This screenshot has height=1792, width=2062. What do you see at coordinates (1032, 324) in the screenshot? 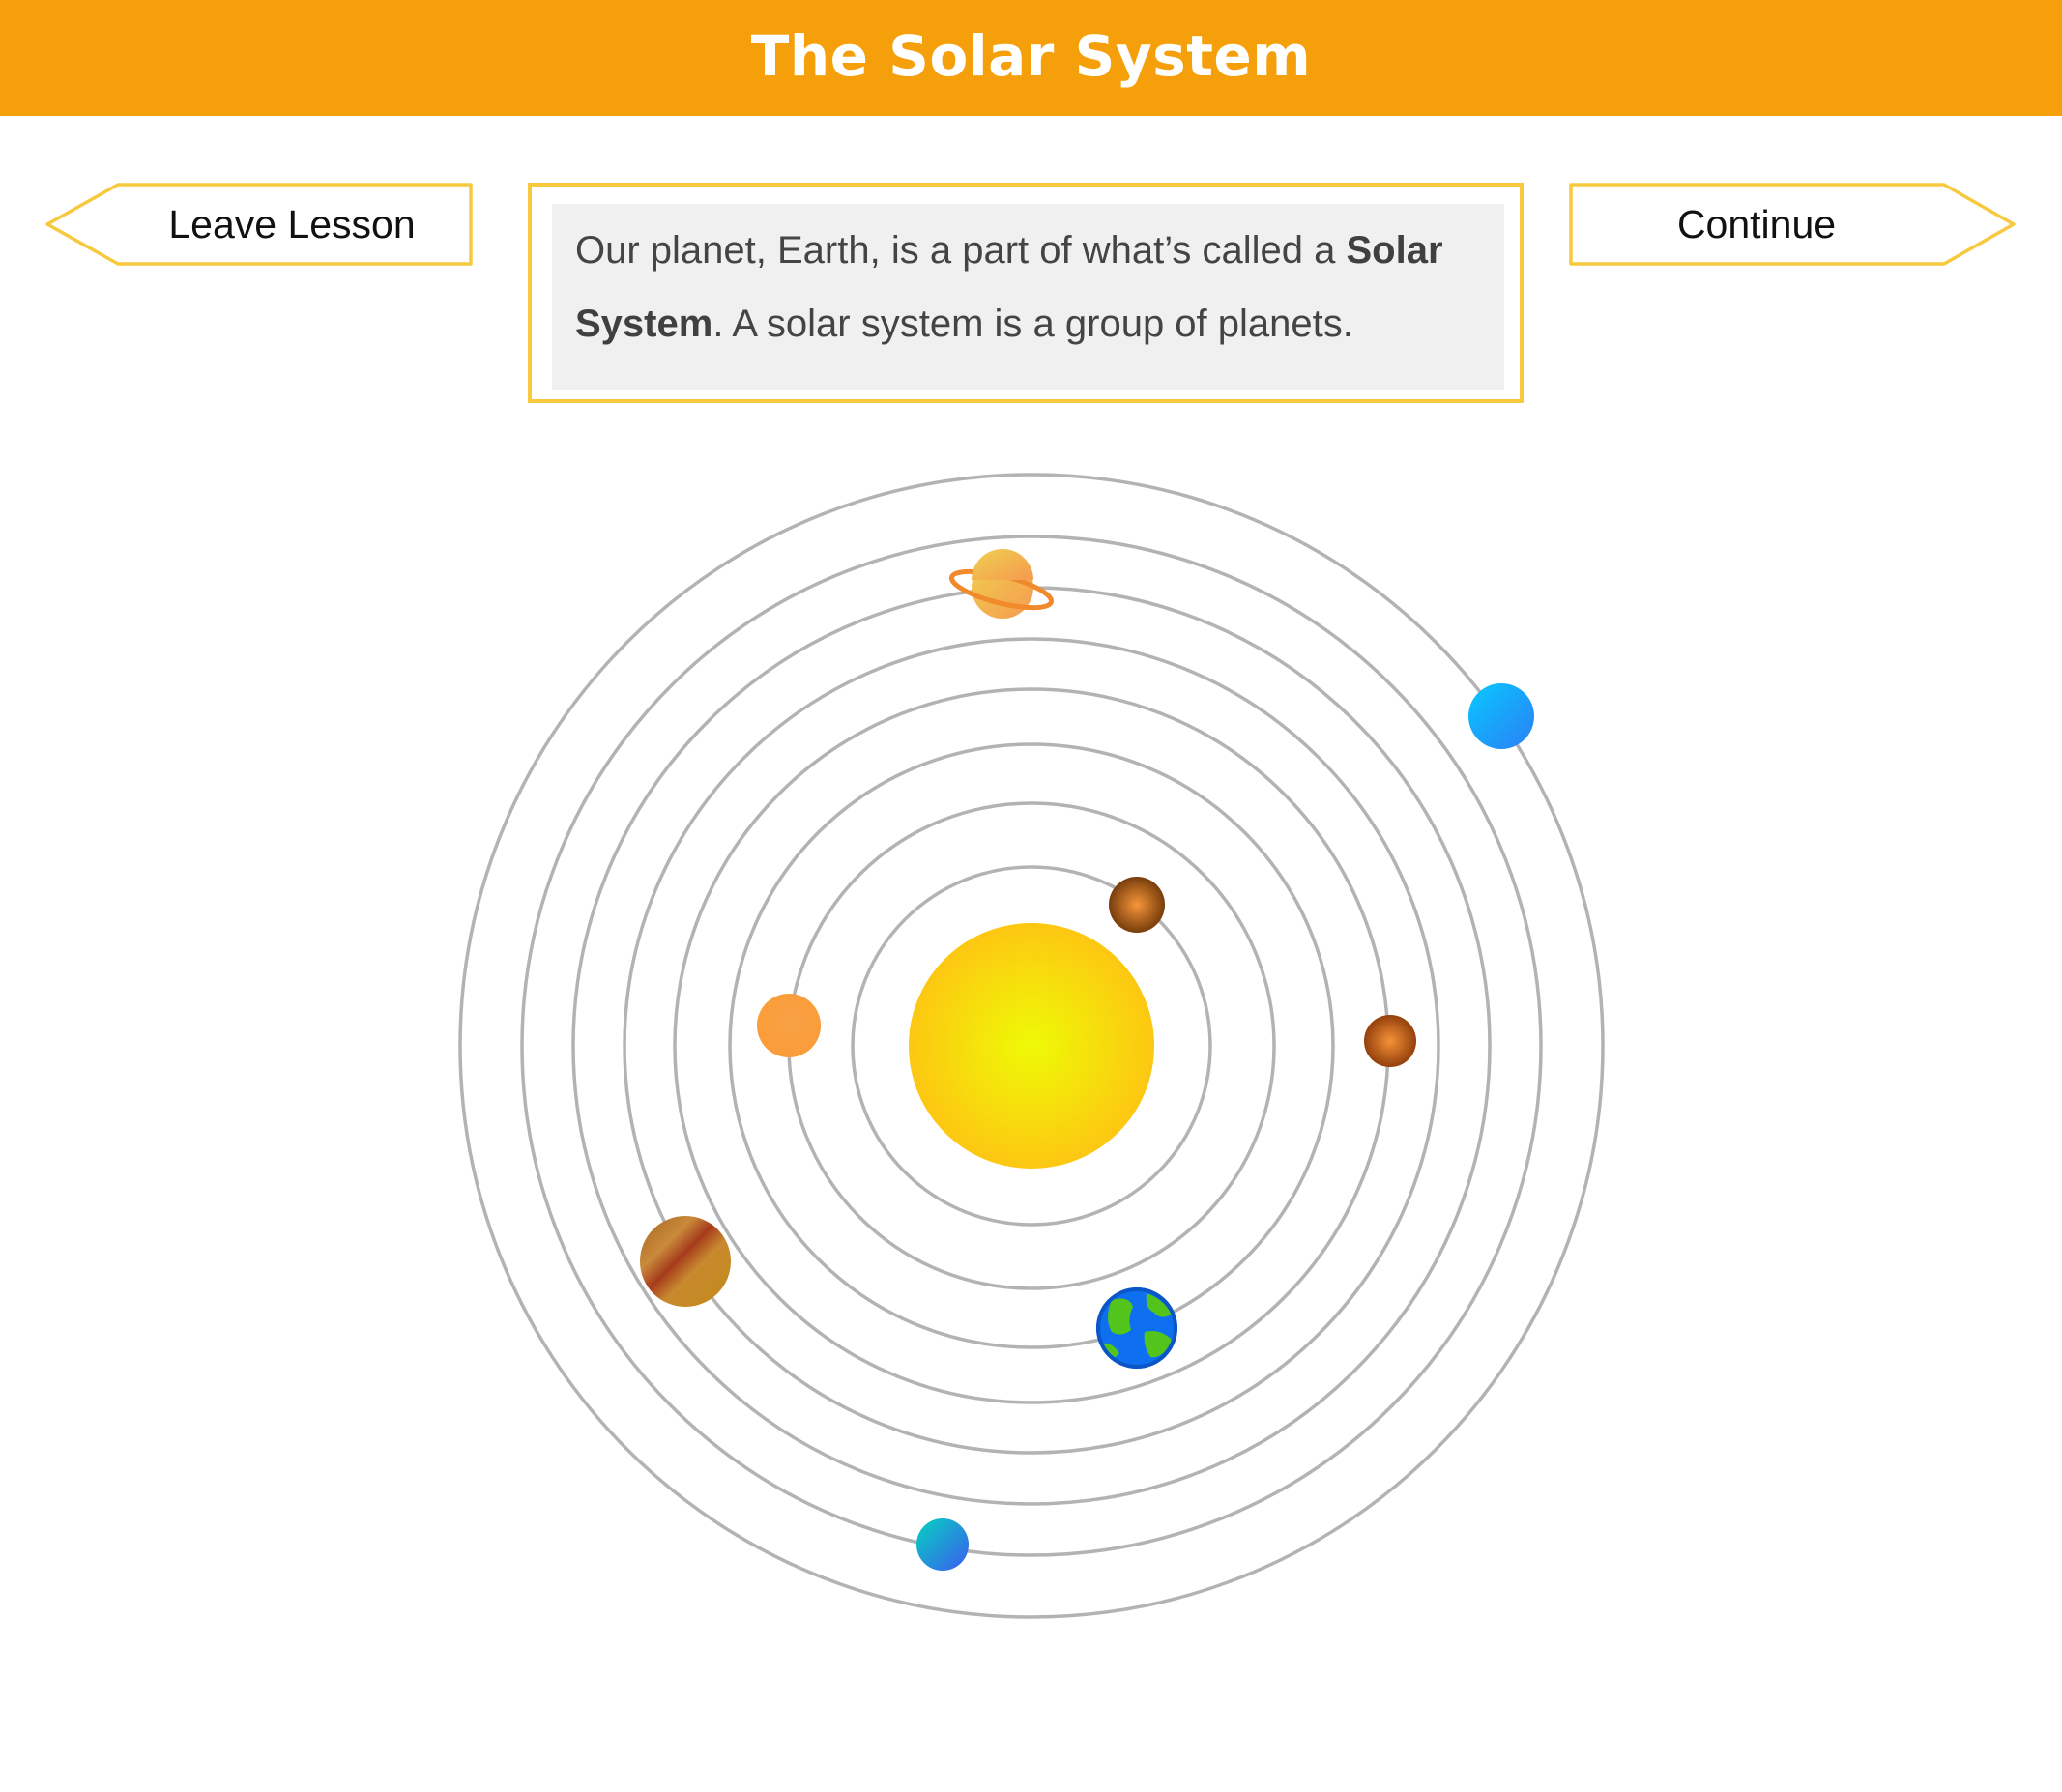
I see `lesson-text-part2: . A solar system is a group of planets.` at bounding box center [1032, 324].